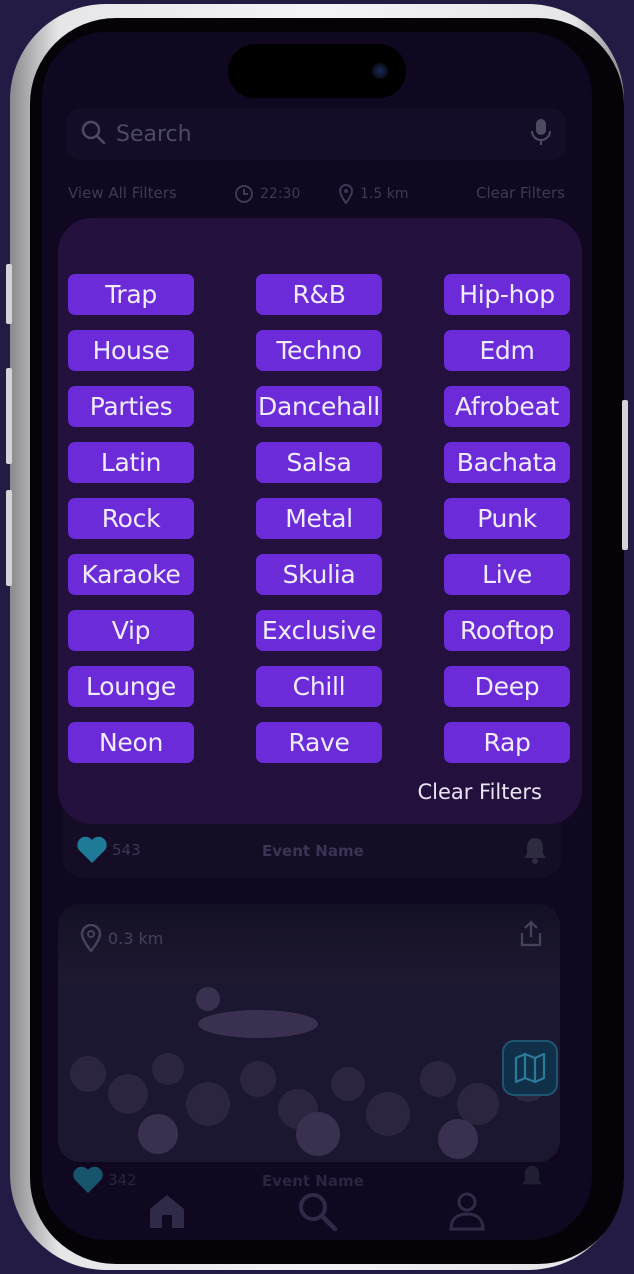 This screenshot has height=1274, width=634. Describe the element at coordinates (541, 134) in the screenshot. I see `microphone-icon` at that location.